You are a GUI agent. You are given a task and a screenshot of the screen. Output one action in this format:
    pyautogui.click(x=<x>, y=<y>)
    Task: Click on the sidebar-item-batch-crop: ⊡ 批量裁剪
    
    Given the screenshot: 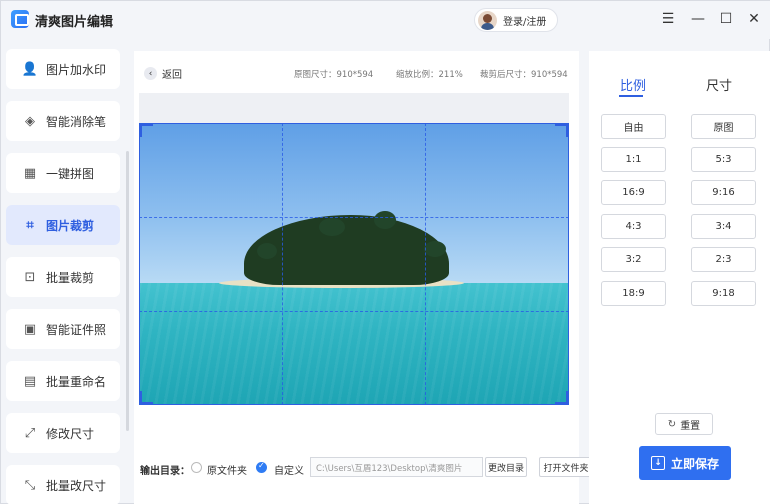 What is the action you would take?
    pyautogui.click(x=63, y=277)
    